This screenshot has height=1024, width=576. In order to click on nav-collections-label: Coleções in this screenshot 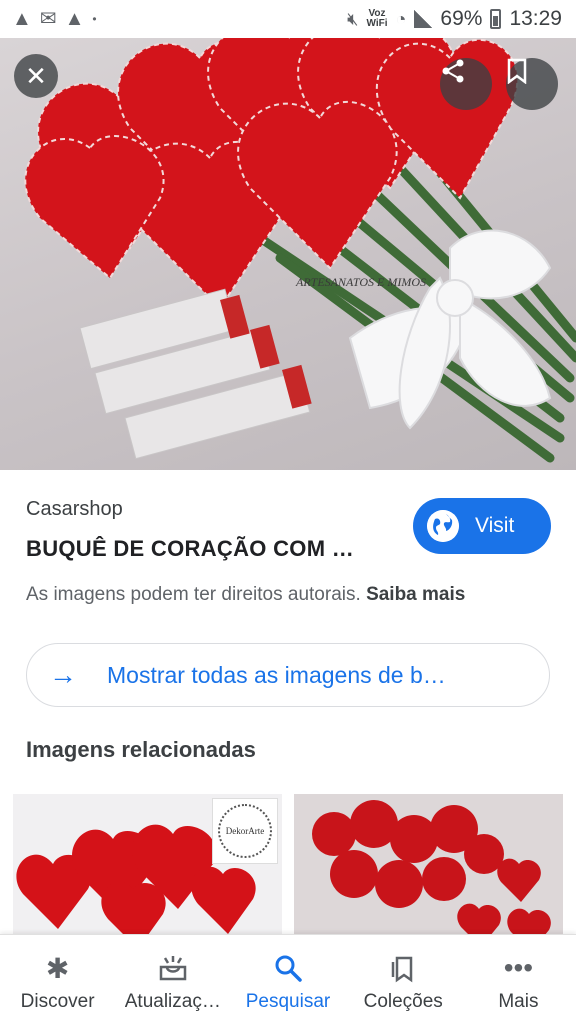, I will do `click(403, 1001)`.